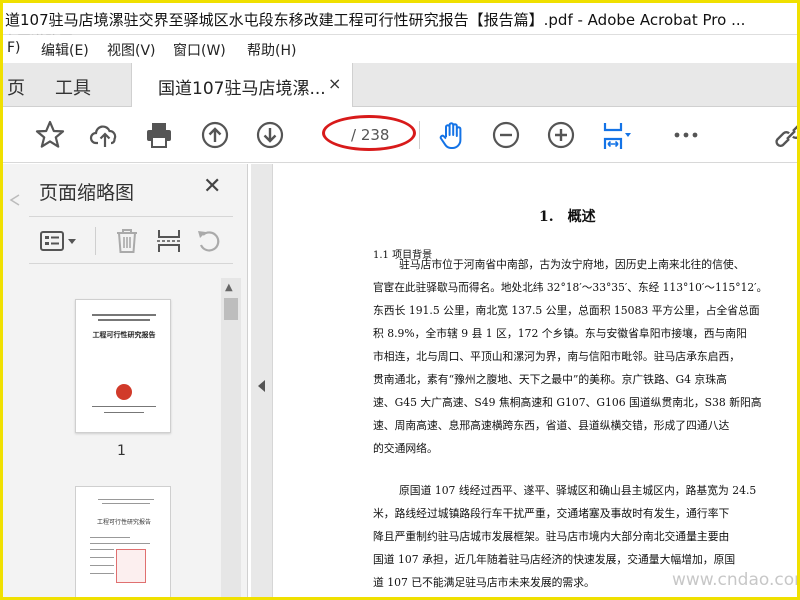 This screenshot has height=600, width=800. Describe the element at coordinates (567, 217) in the screenshot. I see `section-heading: 1. 概述` at that location.